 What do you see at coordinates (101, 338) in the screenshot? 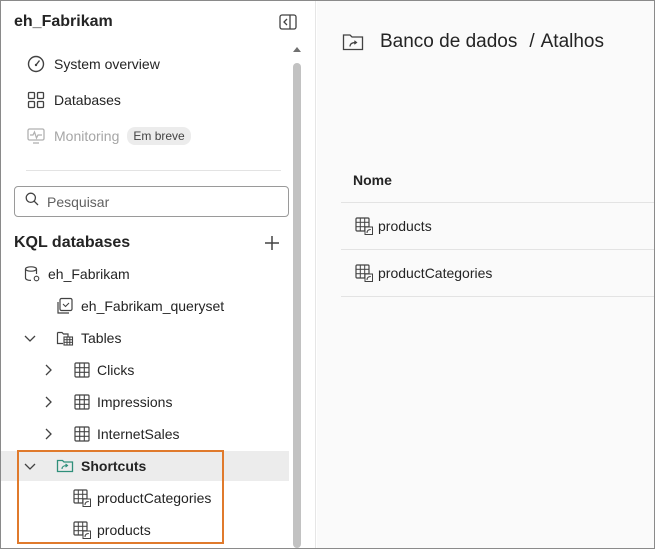
I see `tree-label: Tables` at bounding box center [101, 338].